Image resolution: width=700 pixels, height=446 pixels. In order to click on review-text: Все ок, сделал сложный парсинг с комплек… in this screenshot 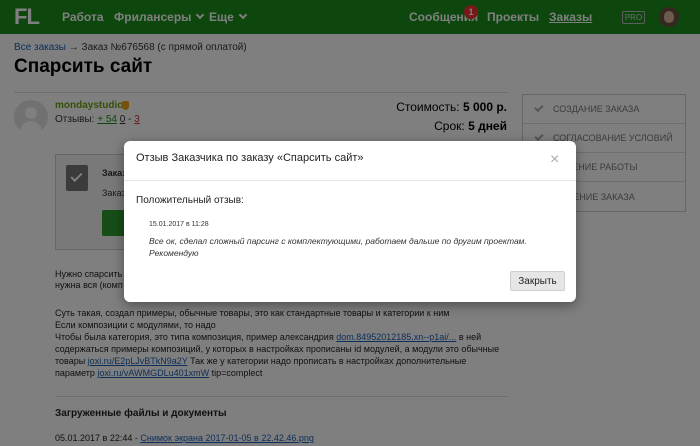, I will do `click(338, 247)`.